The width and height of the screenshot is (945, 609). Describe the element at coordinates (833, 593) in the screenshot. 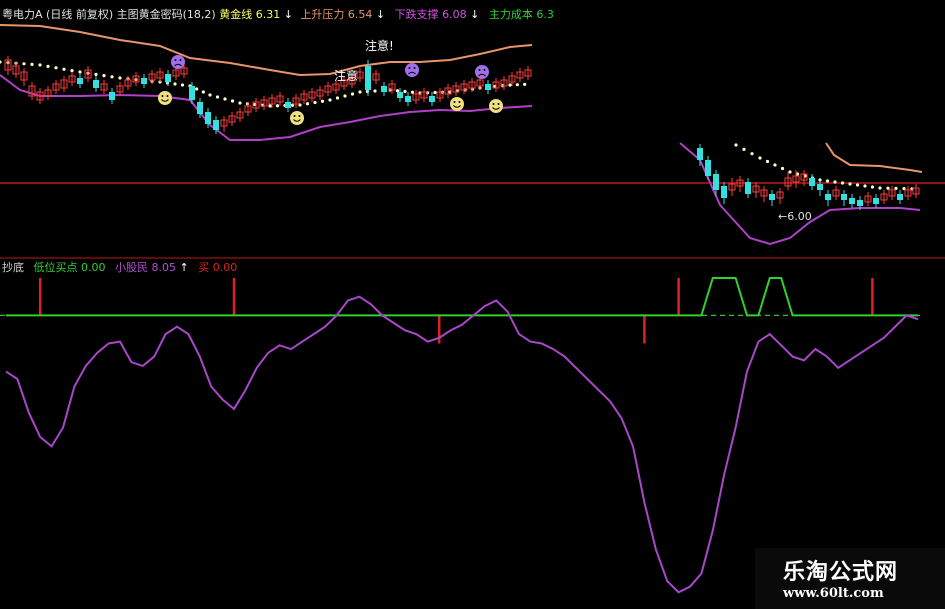

I see `watermark-url: www.60lt.com` at that location.